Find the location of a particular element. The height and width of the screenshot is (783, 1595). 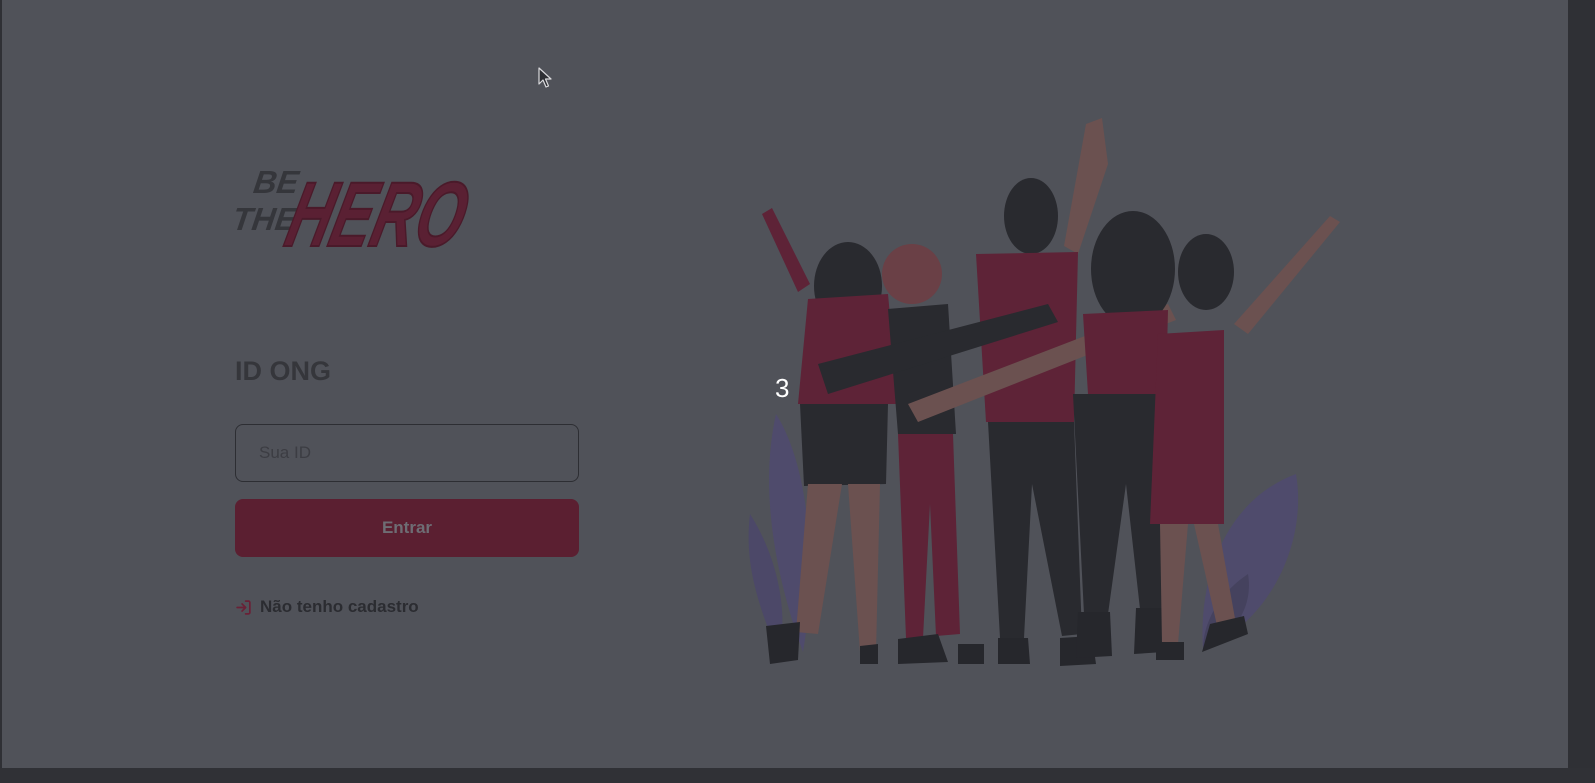

be-the-hero-logo: BE THE HERO is located at coordinates (357, 208).